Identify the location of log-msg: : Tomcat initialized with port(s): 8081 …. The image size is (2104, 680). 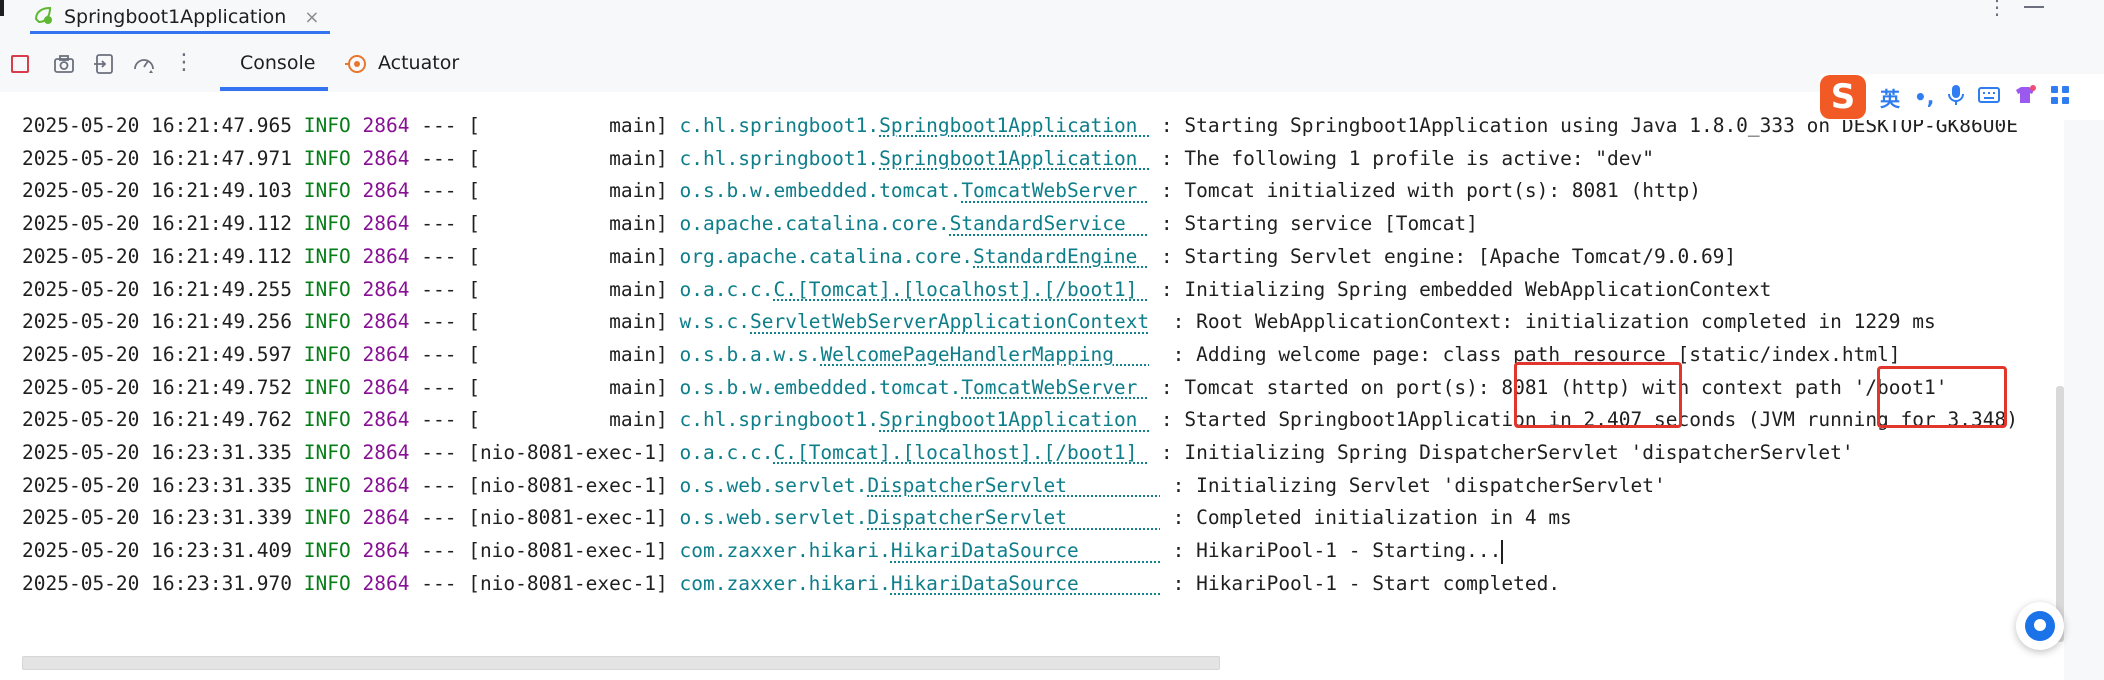
(1430, 191).